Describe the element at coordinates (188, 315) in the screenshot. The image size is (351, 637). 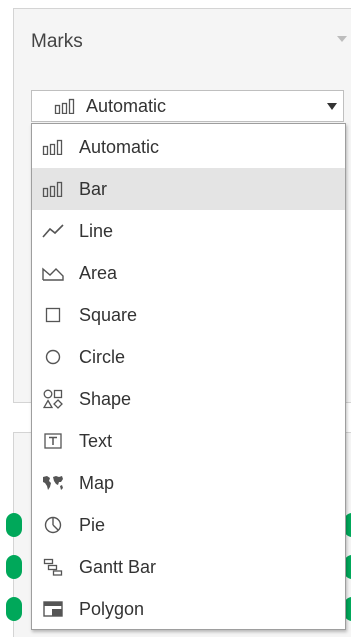
I see `mark-type-option-square: Square` at that location.